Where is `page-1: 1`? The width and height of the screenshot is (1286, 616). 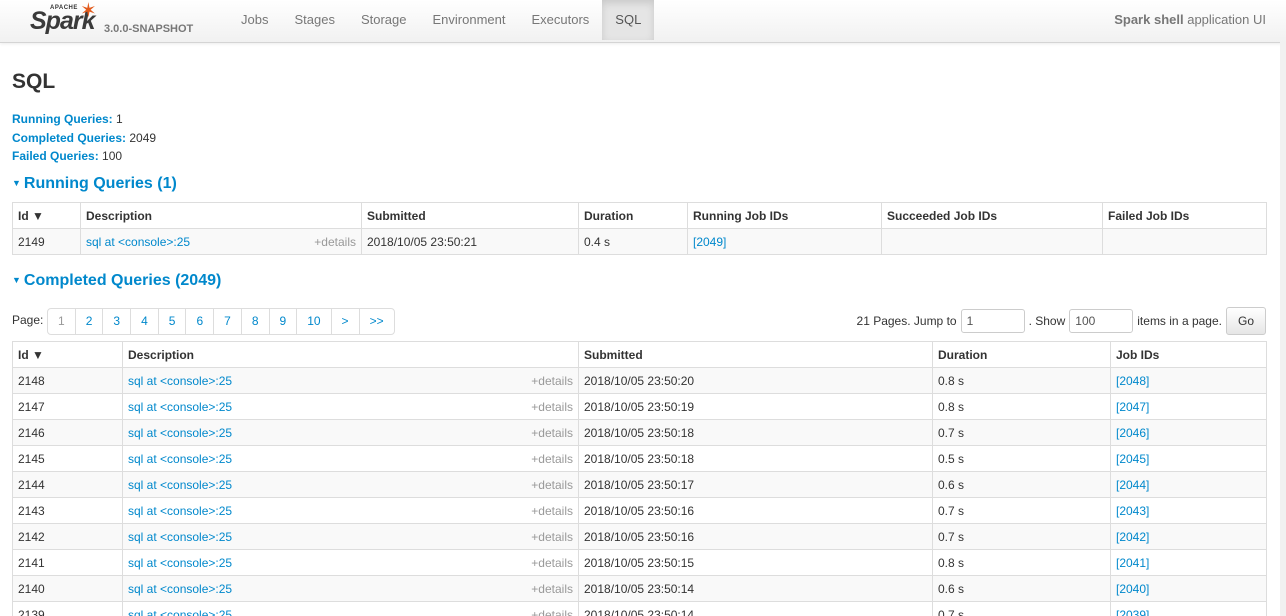
page-1: 1 is located at coordinates (62, 321).